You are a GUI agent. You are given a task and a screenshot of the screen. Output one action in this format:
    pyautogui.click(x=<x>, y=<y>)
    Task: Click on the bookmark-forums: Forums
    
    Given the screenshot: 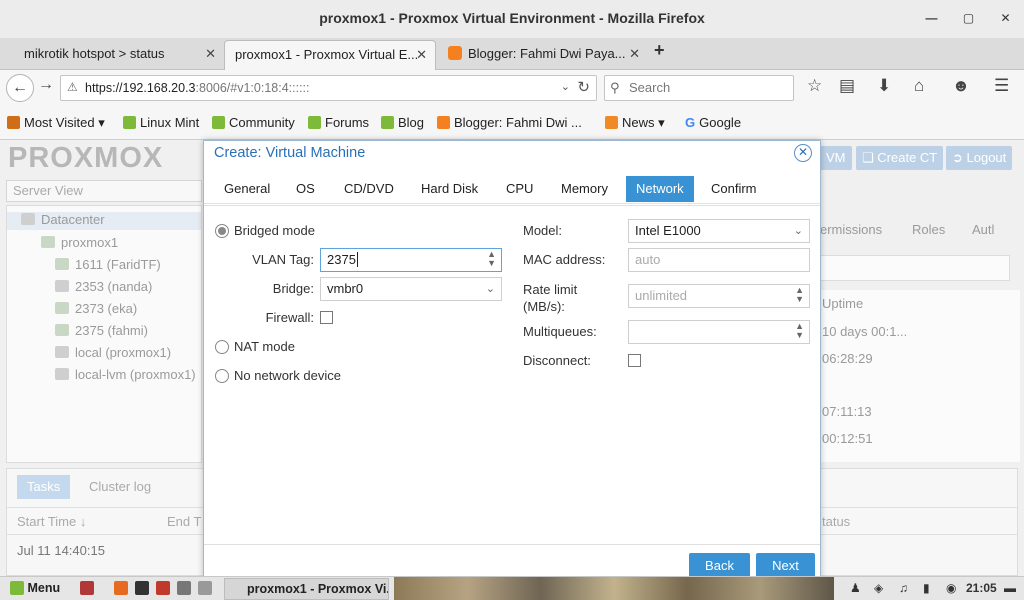 What is the action you would take?
    pyautogui.click(x=338, y=122)
    